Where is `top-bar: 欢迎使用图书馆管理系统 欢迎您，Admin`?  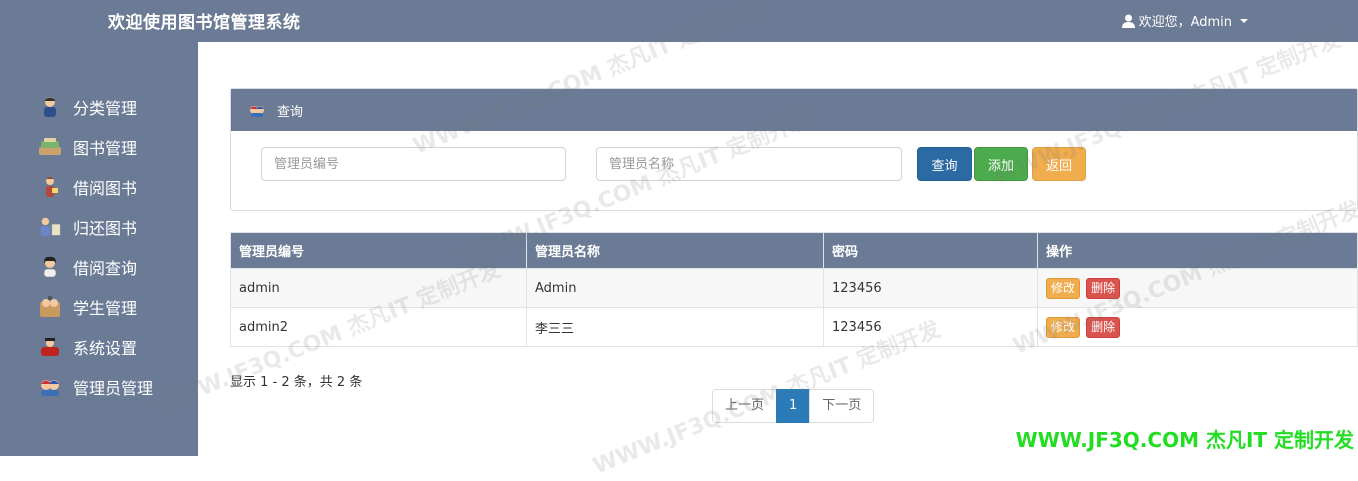
top-bar: 欢迎使用图书馆管理系统 欢迎您，Admin is located at coordinates (679, 21).